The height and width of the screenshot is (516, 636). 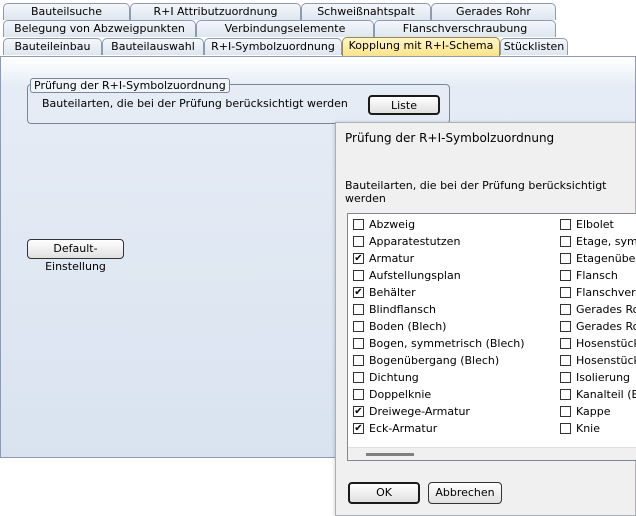 I want to click on tab-bauteilauswahl: Bauteilauswahl, so click(x=153, y=46).